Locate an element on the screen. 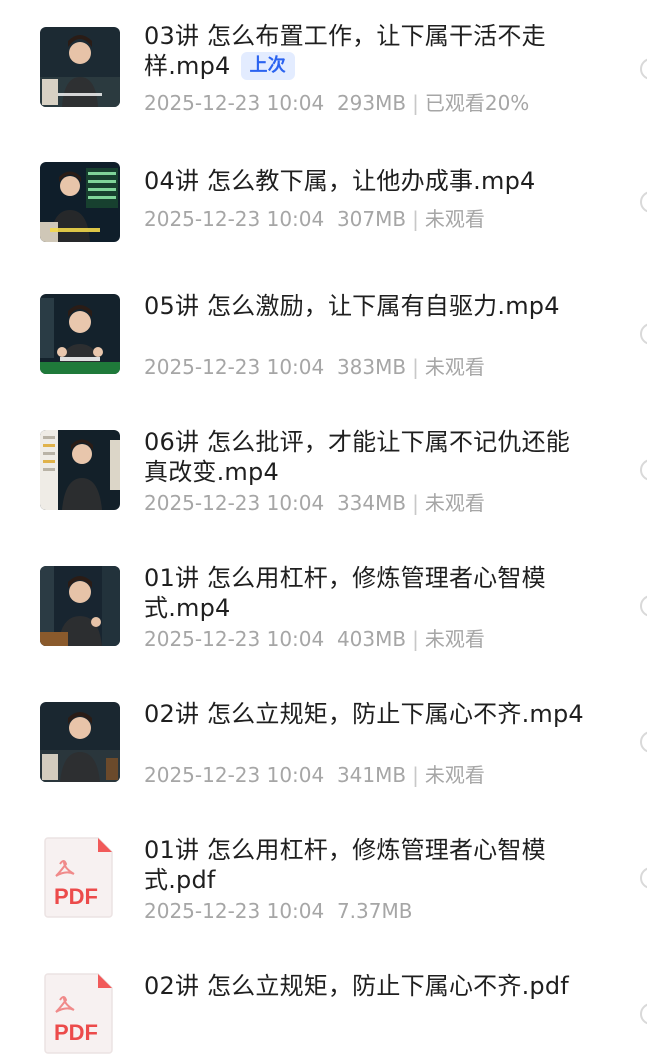  file-meta: 2025-12-23 10:04 383MB | 未观看 is located at coordinates (314, 367).